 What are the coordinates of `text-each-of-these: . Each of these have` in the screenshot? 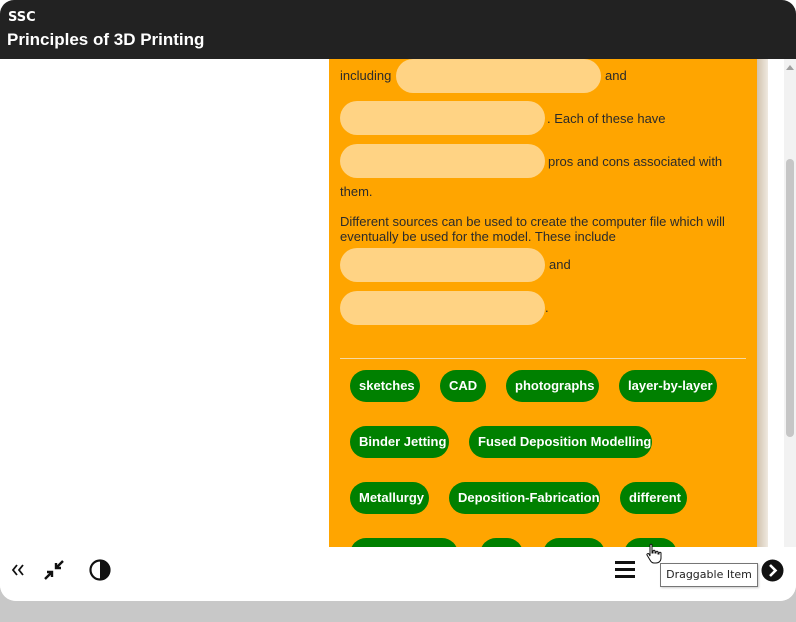 It's located at (606, 118).